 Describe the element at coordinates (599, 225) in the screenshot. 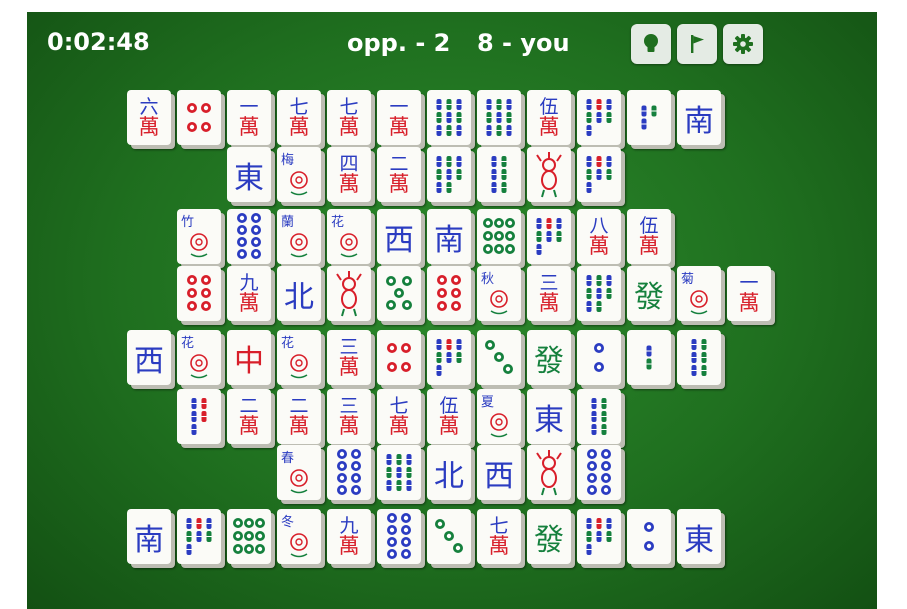

I see `tile-number: 八` at that location.